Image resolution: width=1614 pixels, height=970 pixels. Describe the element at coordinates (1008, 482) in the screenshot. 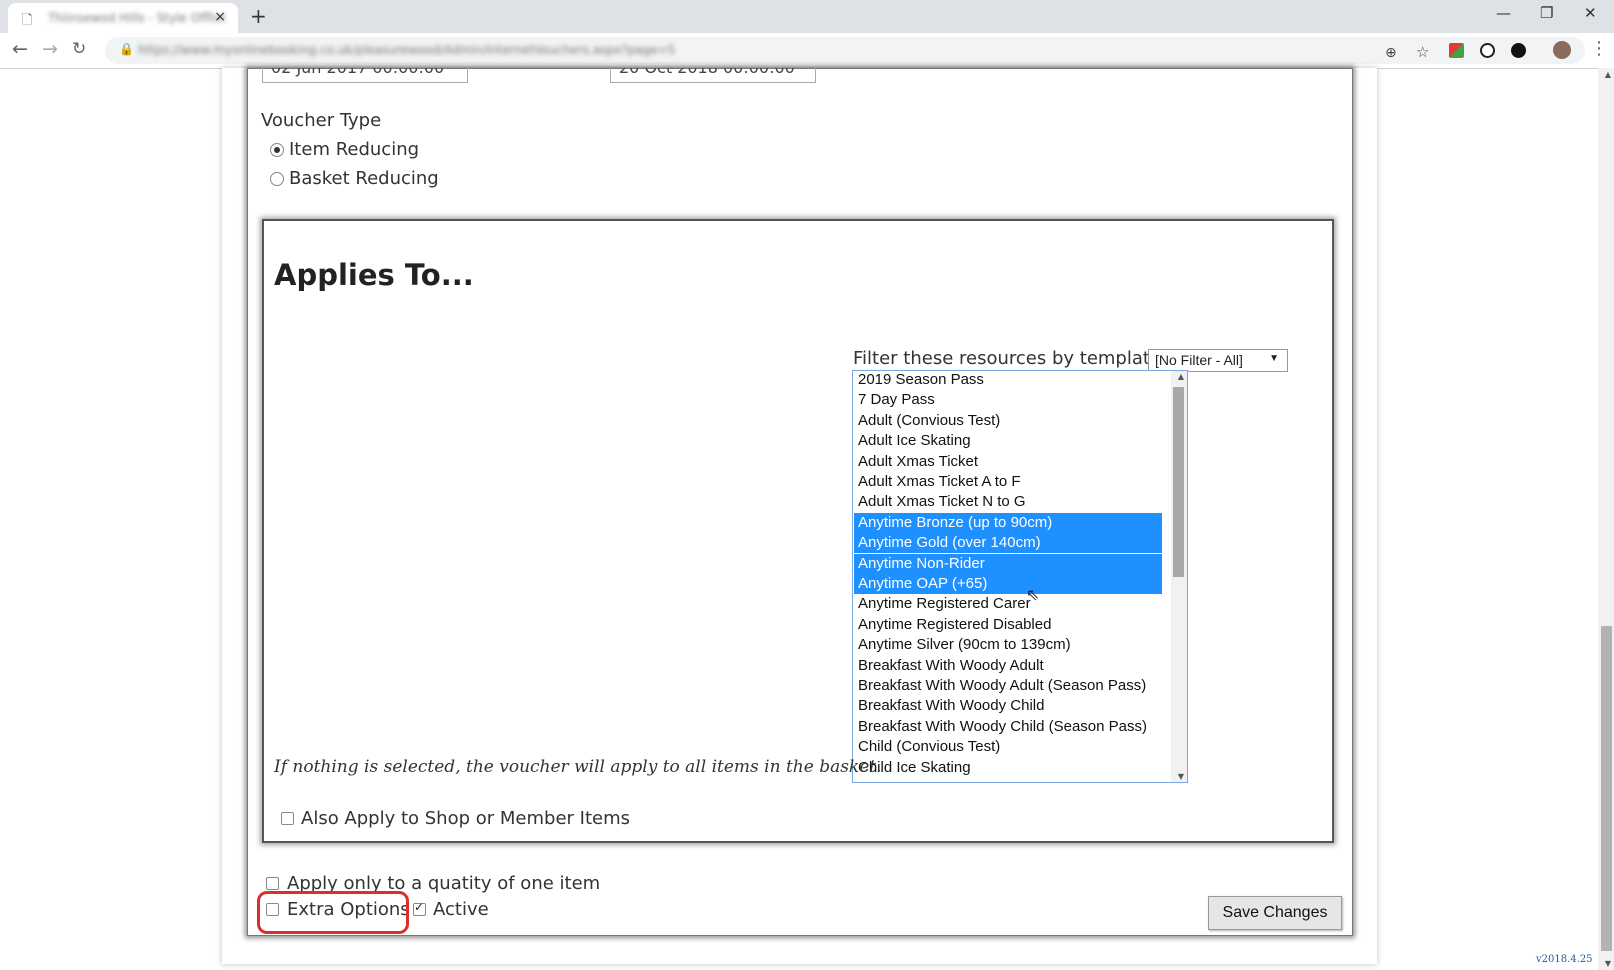

I see `resource-option: Adult Xmas Ticket A to F` at that location.